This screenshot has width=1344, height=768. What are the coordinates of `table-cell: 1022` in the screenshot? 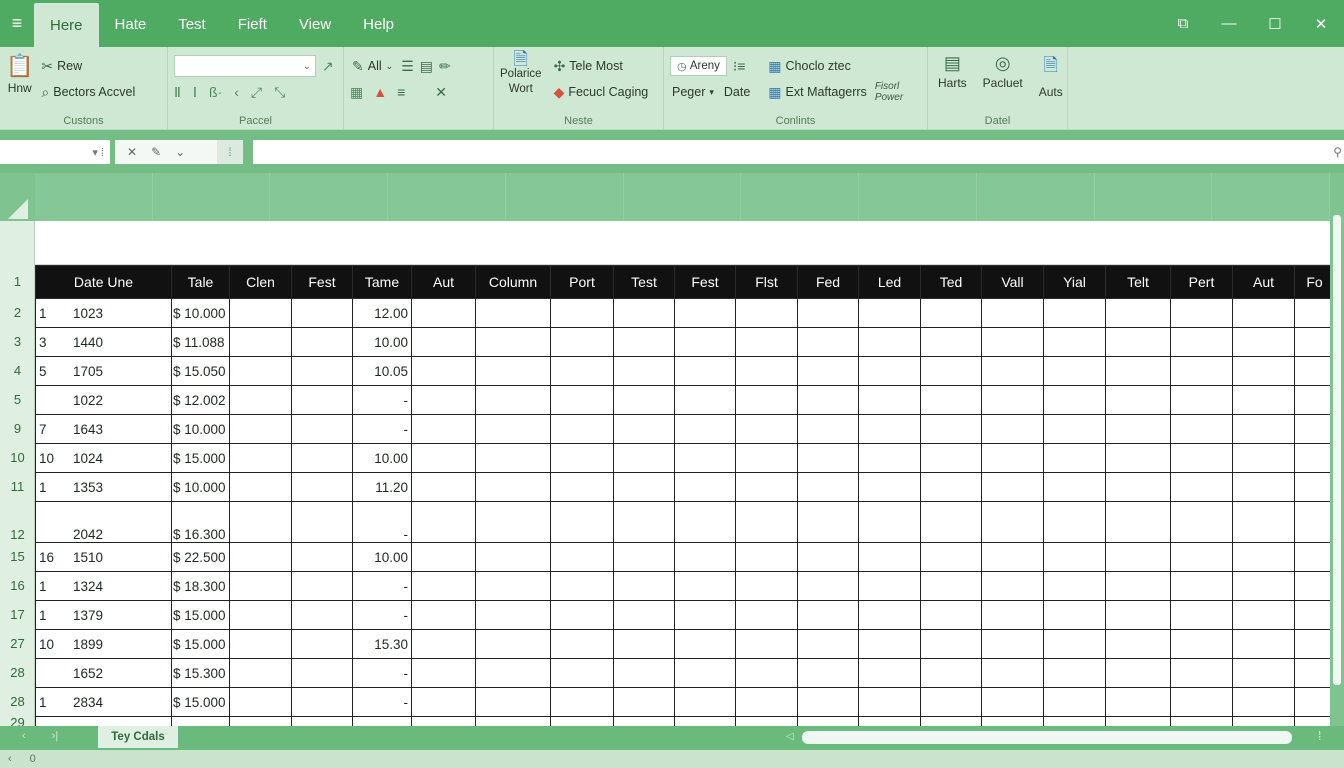 It's located at (103, 400).